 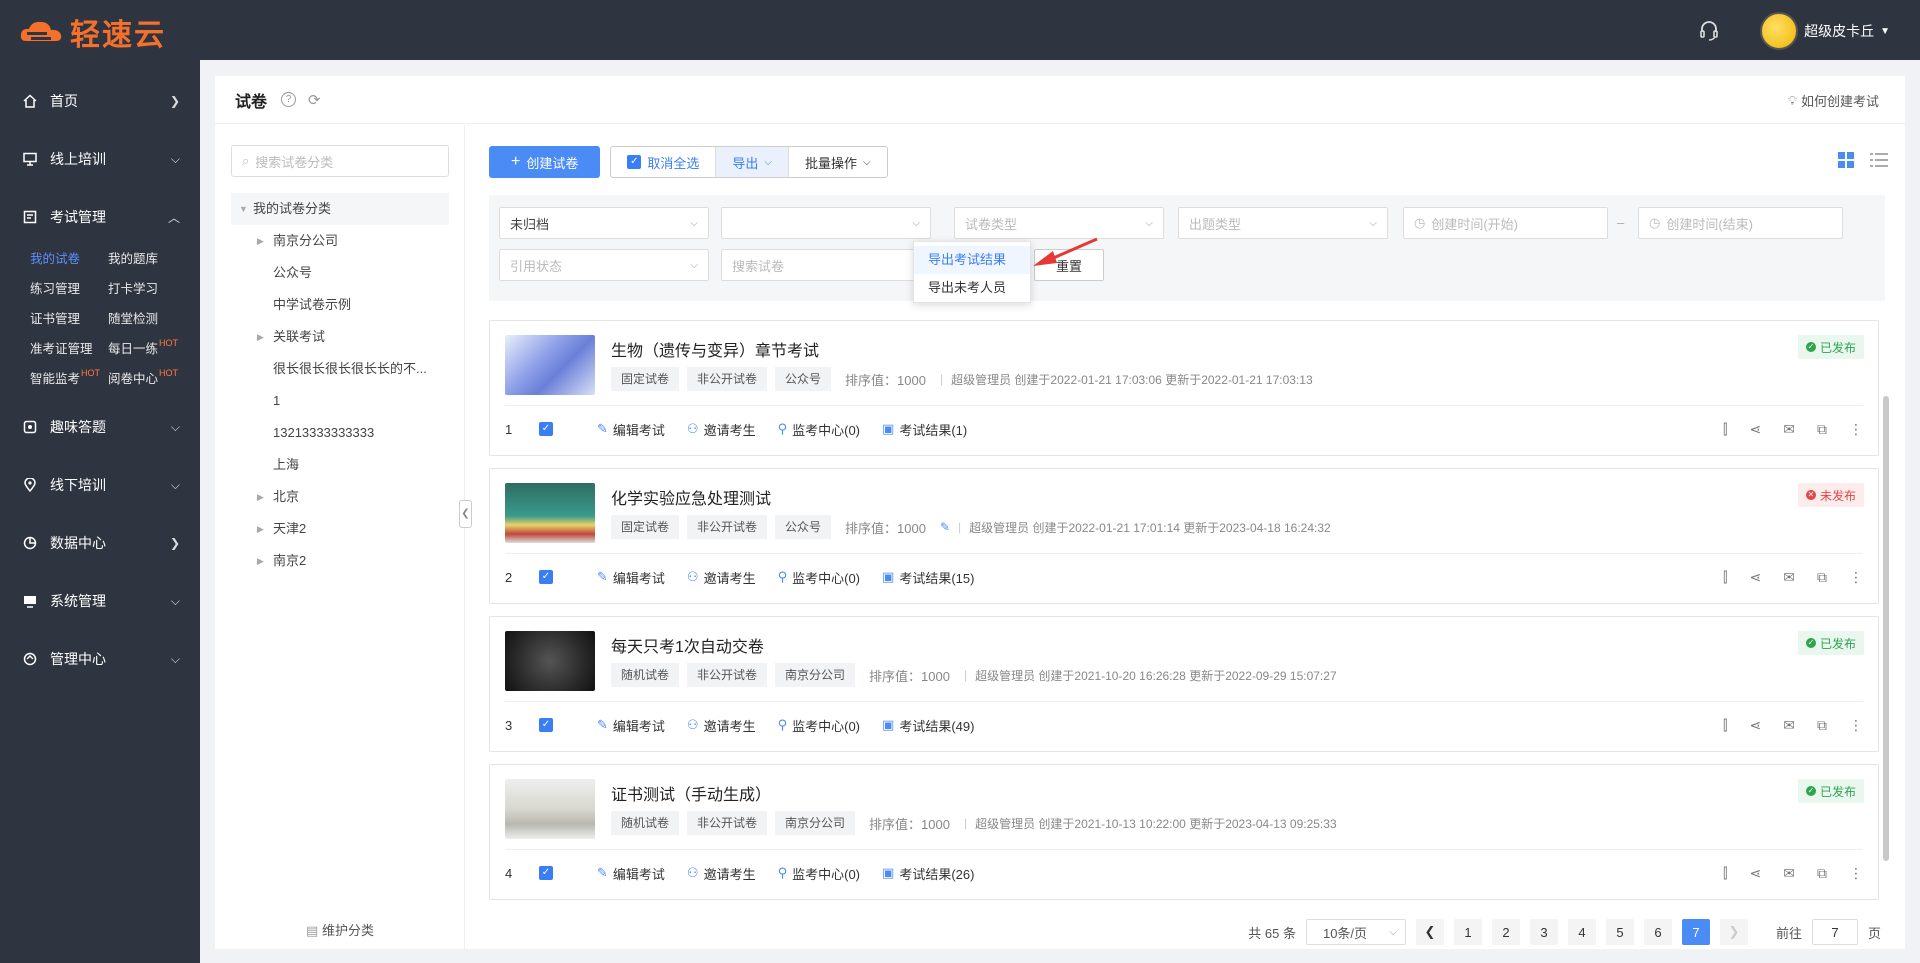 I want to click on tree-root: ▼ 我的试卷分类, so click(x=340, y=209).